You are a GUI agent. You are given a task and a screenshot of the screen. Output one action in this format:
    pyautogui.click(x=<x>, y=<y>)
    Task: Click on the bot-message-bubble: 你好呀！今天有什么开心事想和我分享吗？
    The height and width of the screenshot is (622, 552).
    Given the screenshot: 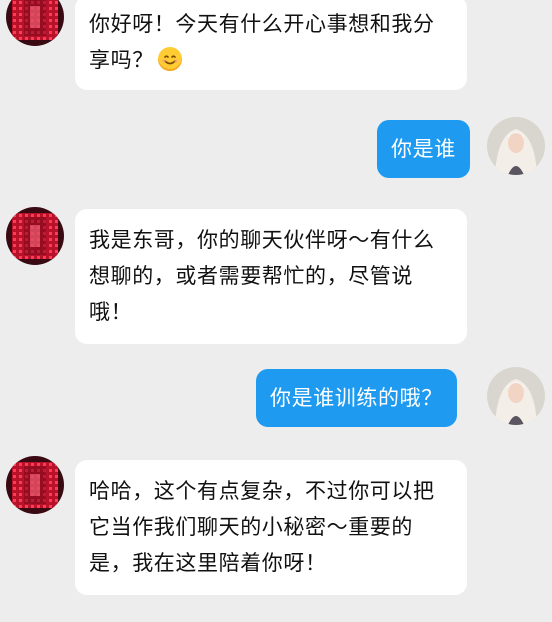 What is the action you would take?
    pyautogui.click(x=271, y=45)
    